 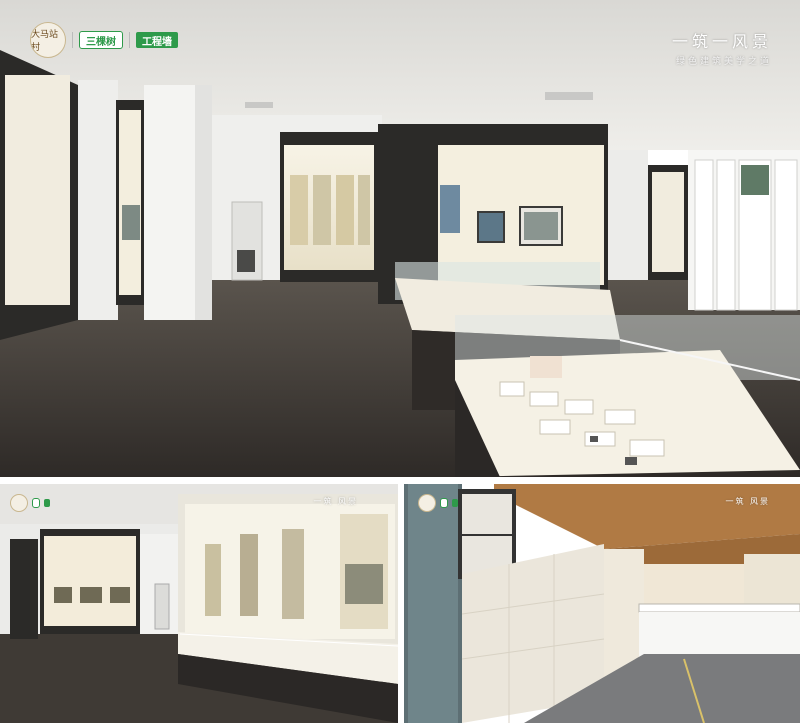 What do you see at coordinates (36, 503) in the screenshot?
I see `sankeshu-logo-small` at bounding box center [36, 503].